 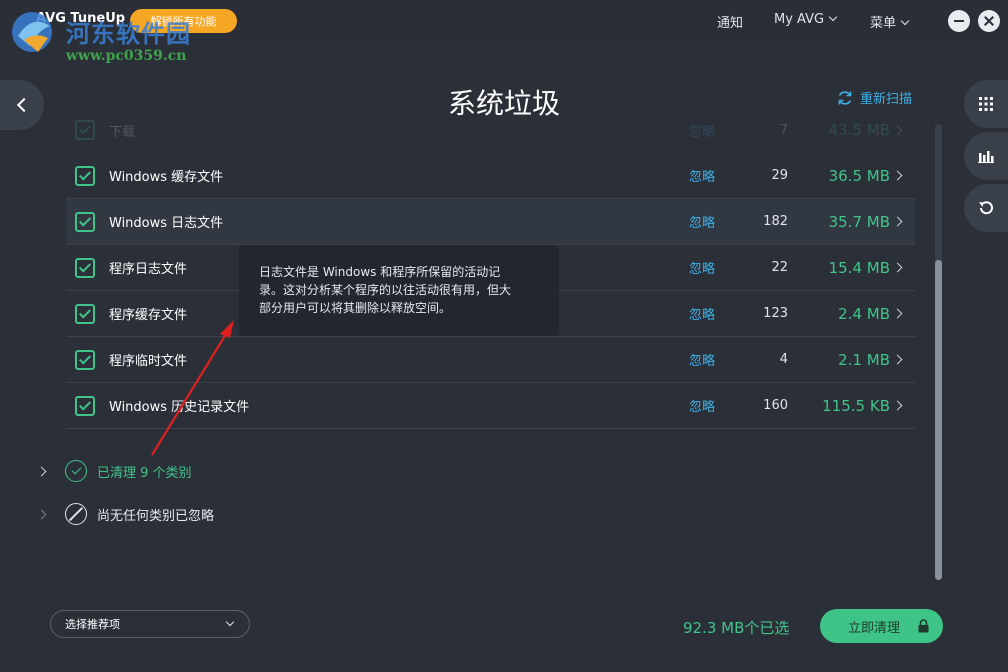 I want to click on my-avg-label: My AVG, so click(x=799, y=19).